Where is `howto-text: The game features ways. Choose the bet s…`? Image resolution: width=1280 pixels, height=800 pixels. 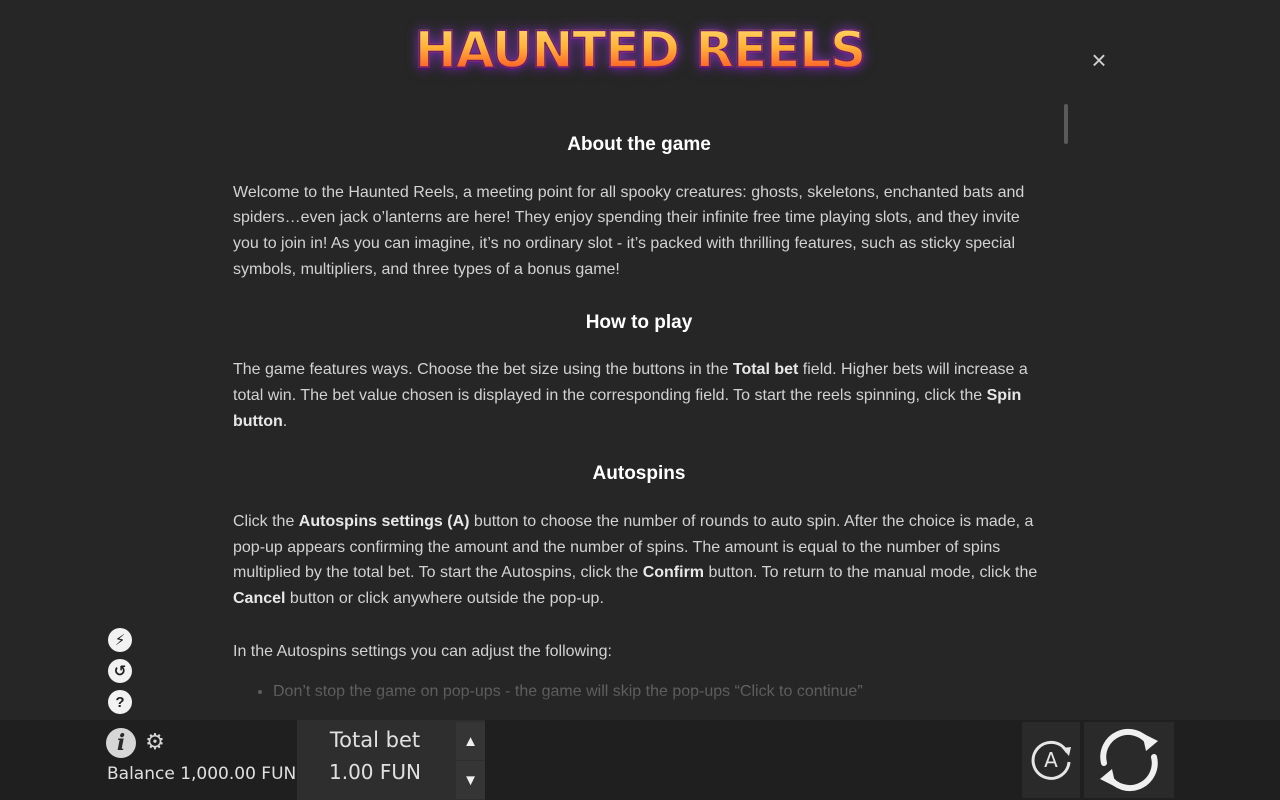 howto-text: The game features ways. Choose the bet s… is located at coordinates (639, 395).